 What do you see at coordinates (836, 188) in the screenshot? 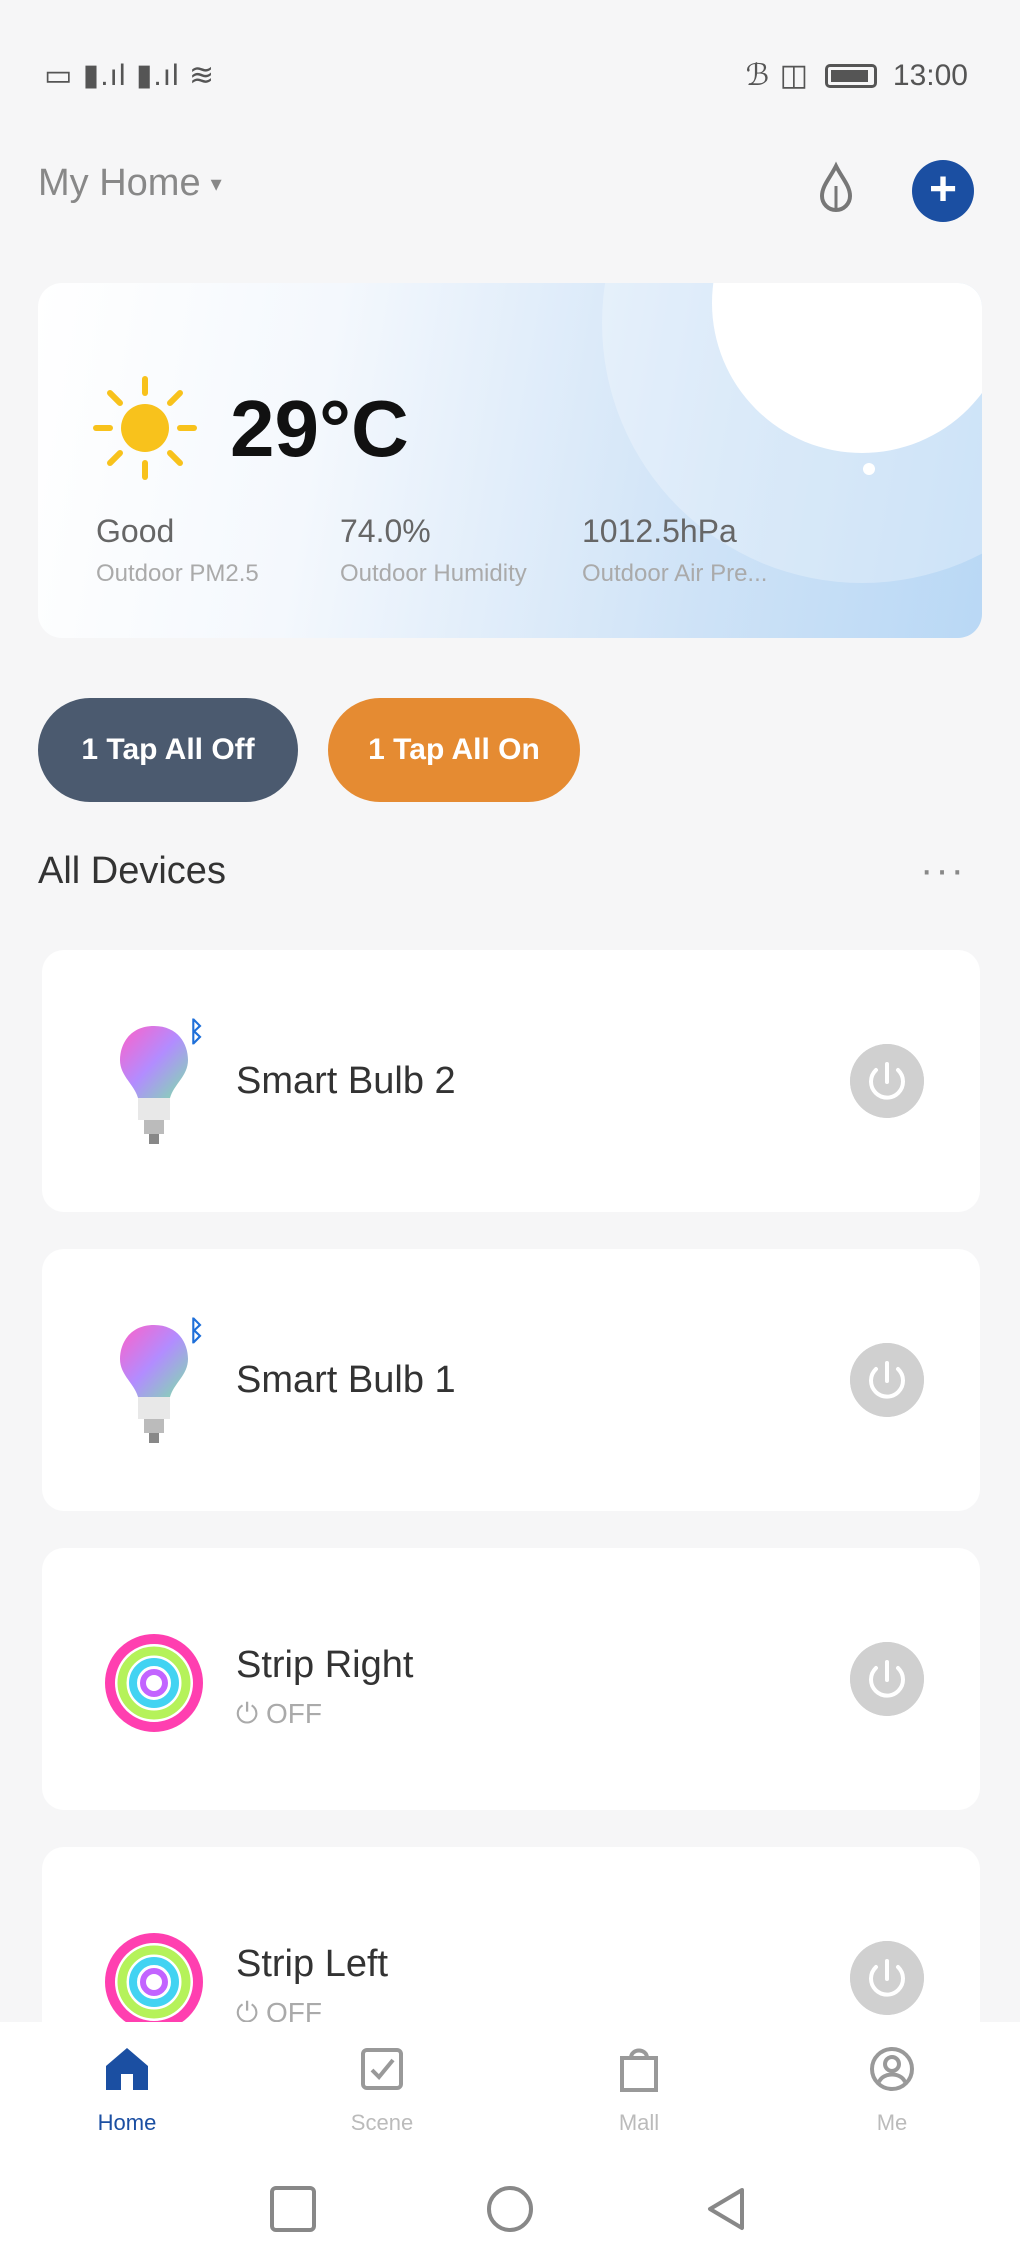
I see `water-drop-icon` at bounding box center [836, 188].